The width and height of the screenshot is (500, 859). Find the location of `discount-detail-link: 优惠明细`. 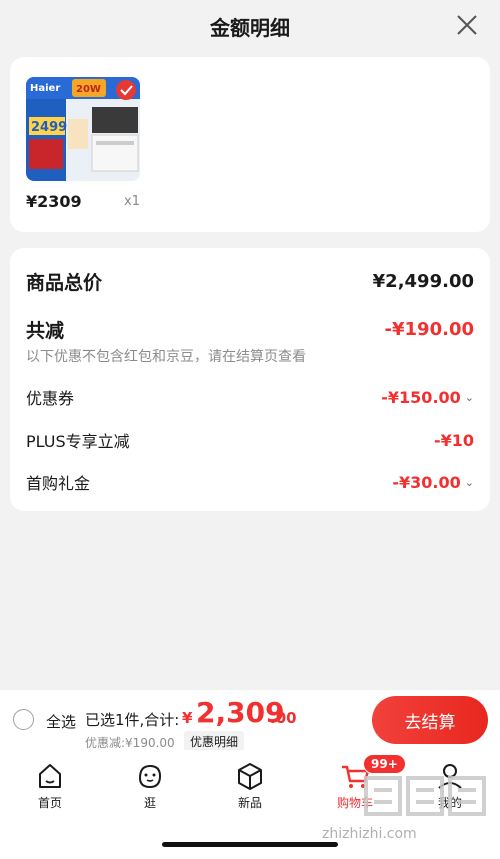

discount-detail-link: 优惠明细 is located at coordinates (214, 741).